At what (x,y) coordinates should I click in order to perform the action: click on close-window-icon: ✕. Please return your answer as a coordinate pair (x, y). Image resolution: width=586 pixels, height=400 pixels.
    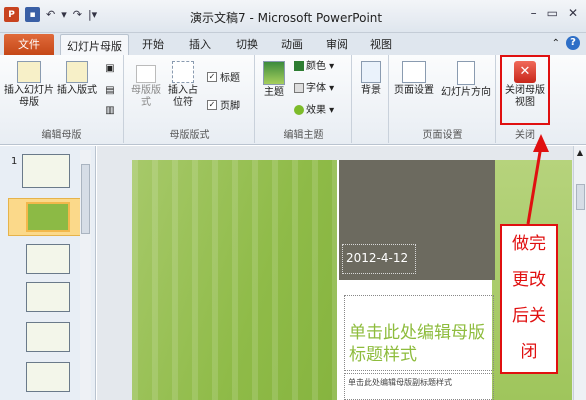
    Looking at the image, I should click on (573, 13).